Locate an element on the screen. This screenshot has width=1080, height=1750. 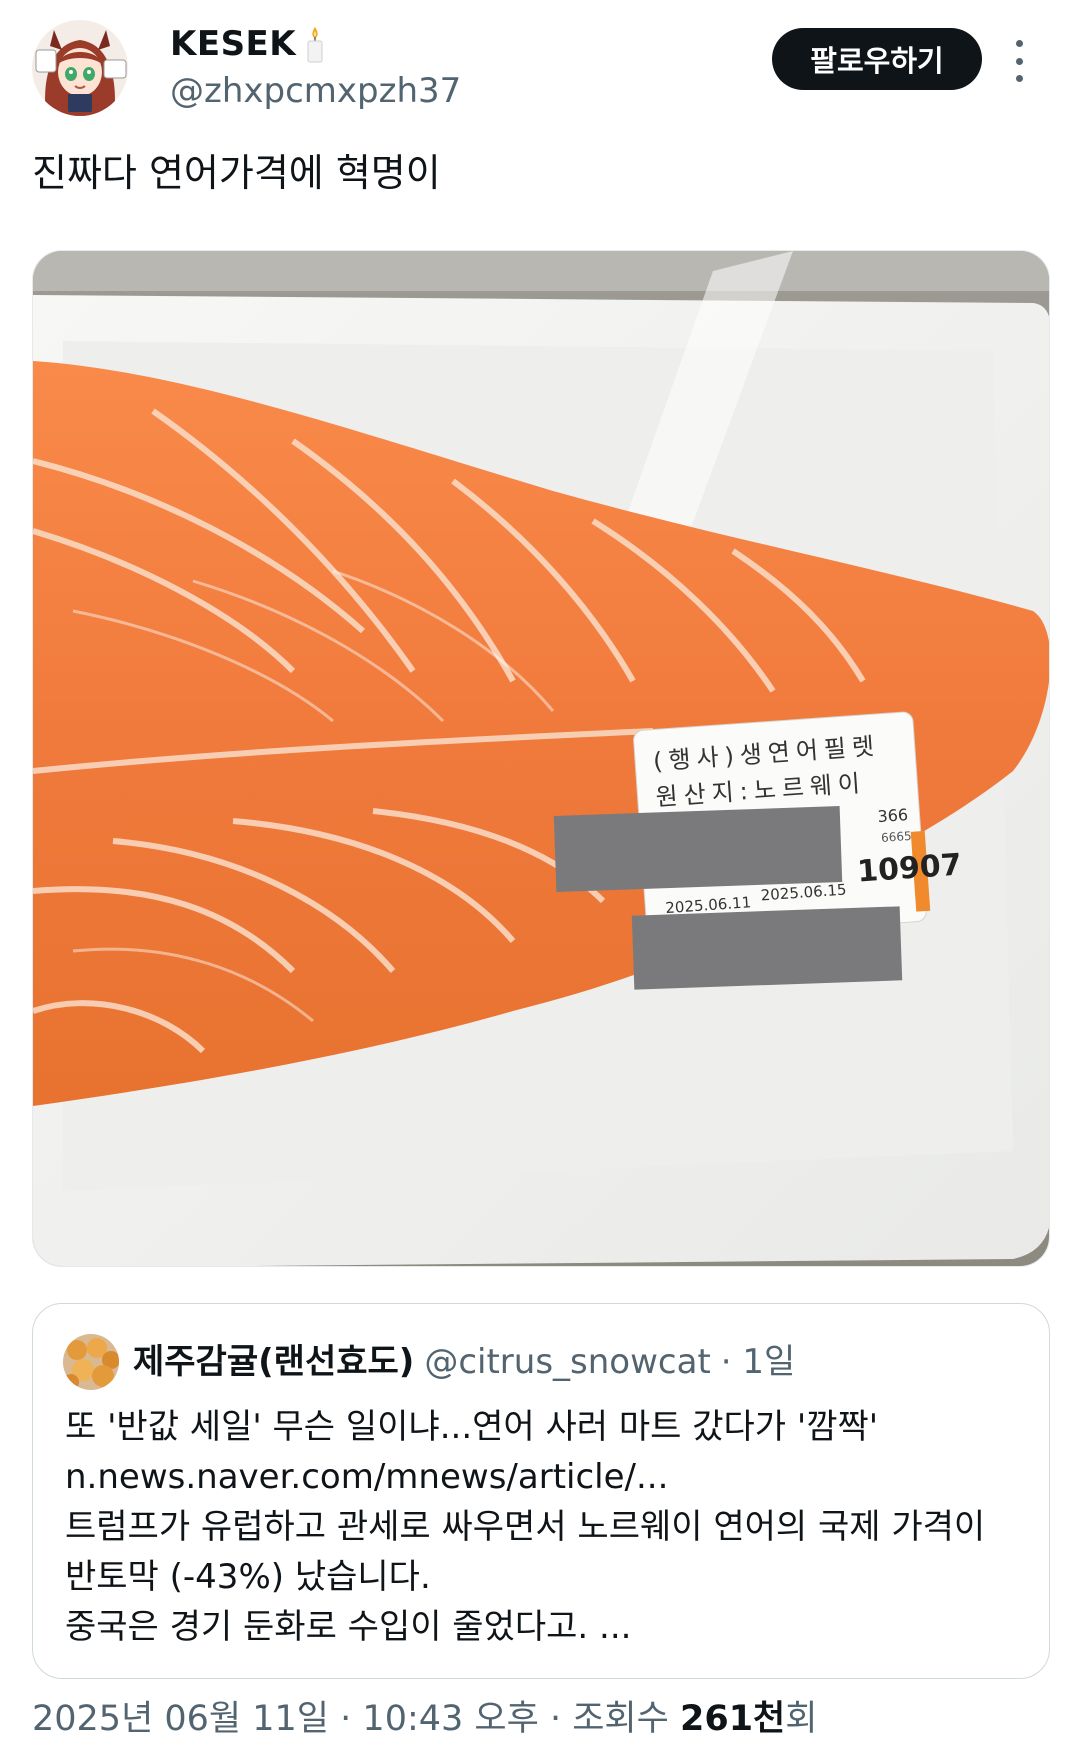
tweet-meta: 2025년 06월 11일 · 10:43 오후 · 조회수 261천회 is located at coordinates (424, 1719).